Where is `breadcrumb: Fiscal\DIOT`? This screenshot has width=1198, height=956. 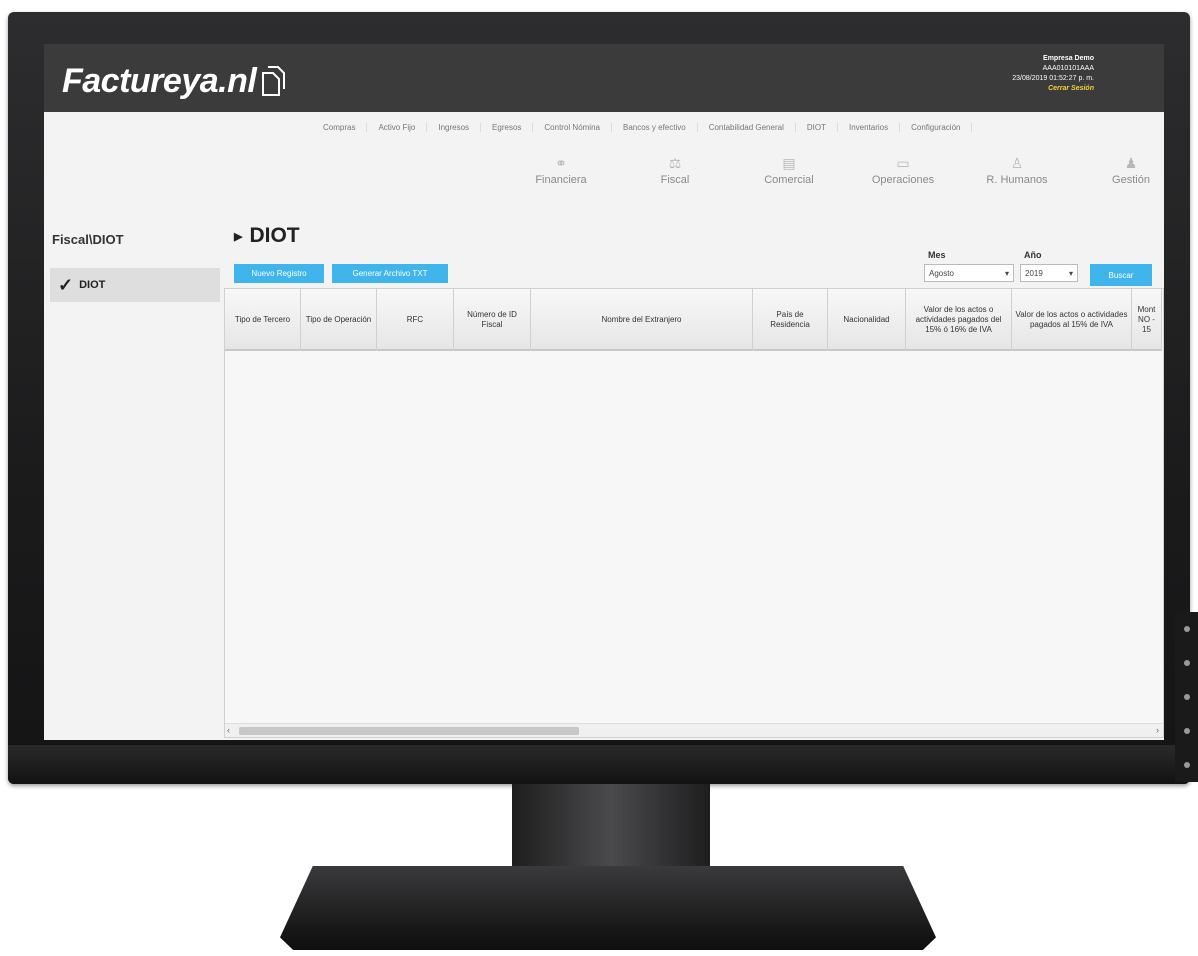
breadcrumb: Fiscal\DIOT is located at coordinates (88, 239).